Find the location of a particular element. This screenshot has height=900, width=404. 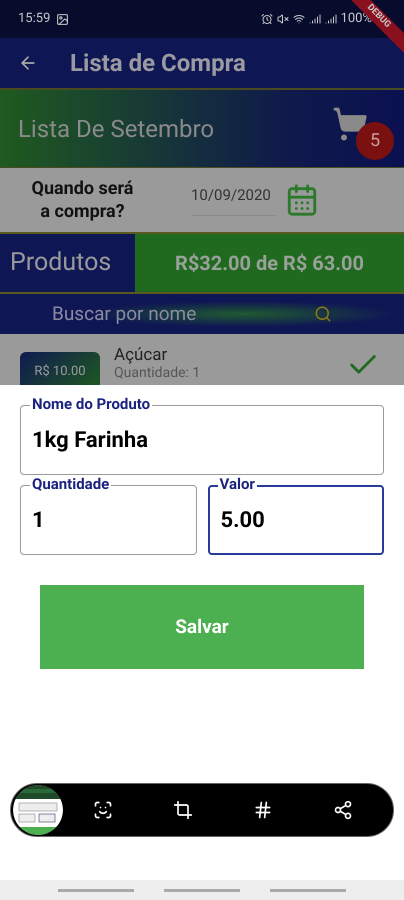

field-value: 1 is located at coordinates (38, 520).